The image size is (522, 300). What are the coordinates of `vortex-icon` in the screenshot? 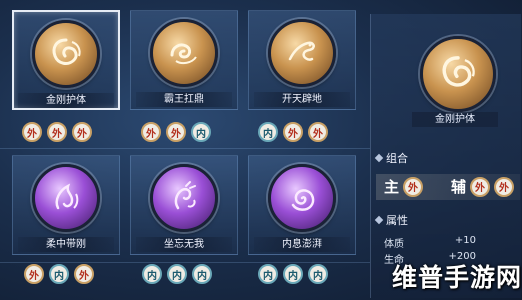 It's located at (302, 198).